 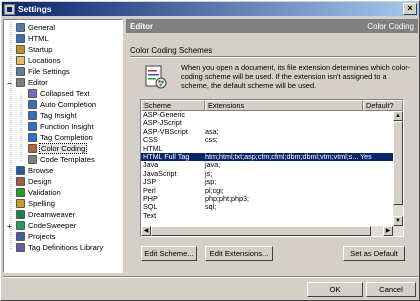 What do you see at coordinates (150, 207) in the screenshot?
I see `scheme-cell: SQL` at bounding box center [150, 207].